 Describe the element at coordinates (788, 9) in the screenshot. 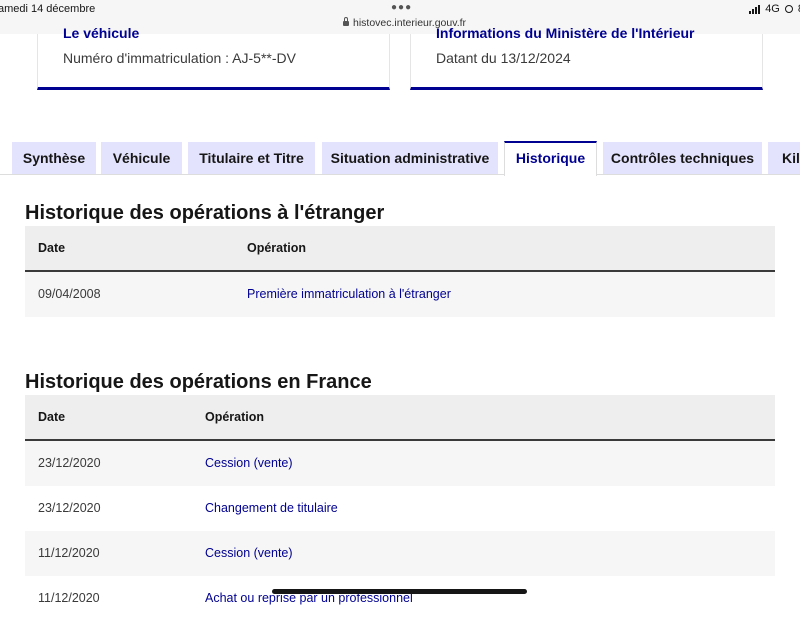

I see `orientation-lock-icon` at that location.